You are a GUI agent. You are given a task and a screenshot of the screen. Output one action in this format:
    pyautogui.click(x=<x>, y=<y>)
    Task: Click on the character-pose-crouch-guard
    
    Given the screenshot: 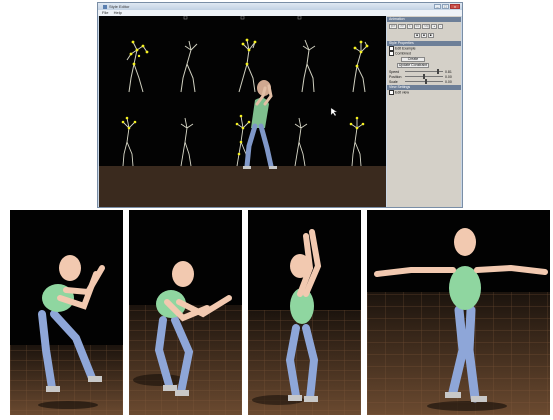 What is the action you would take?
    pyautogui.click(x=66, y=312)
    